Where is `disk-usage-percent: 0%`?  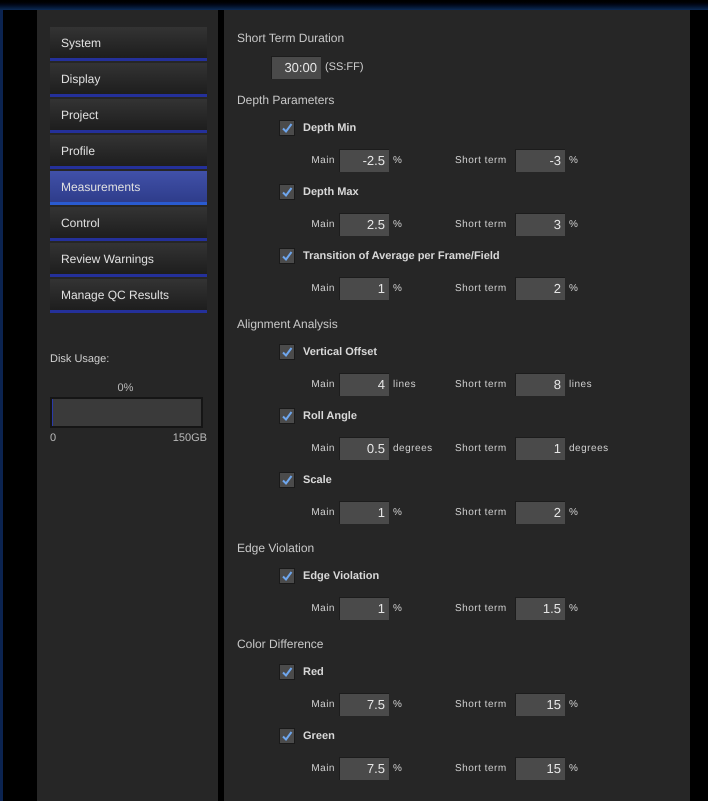 disk-usage-percent: 0% is located at coordinates (126, 388).